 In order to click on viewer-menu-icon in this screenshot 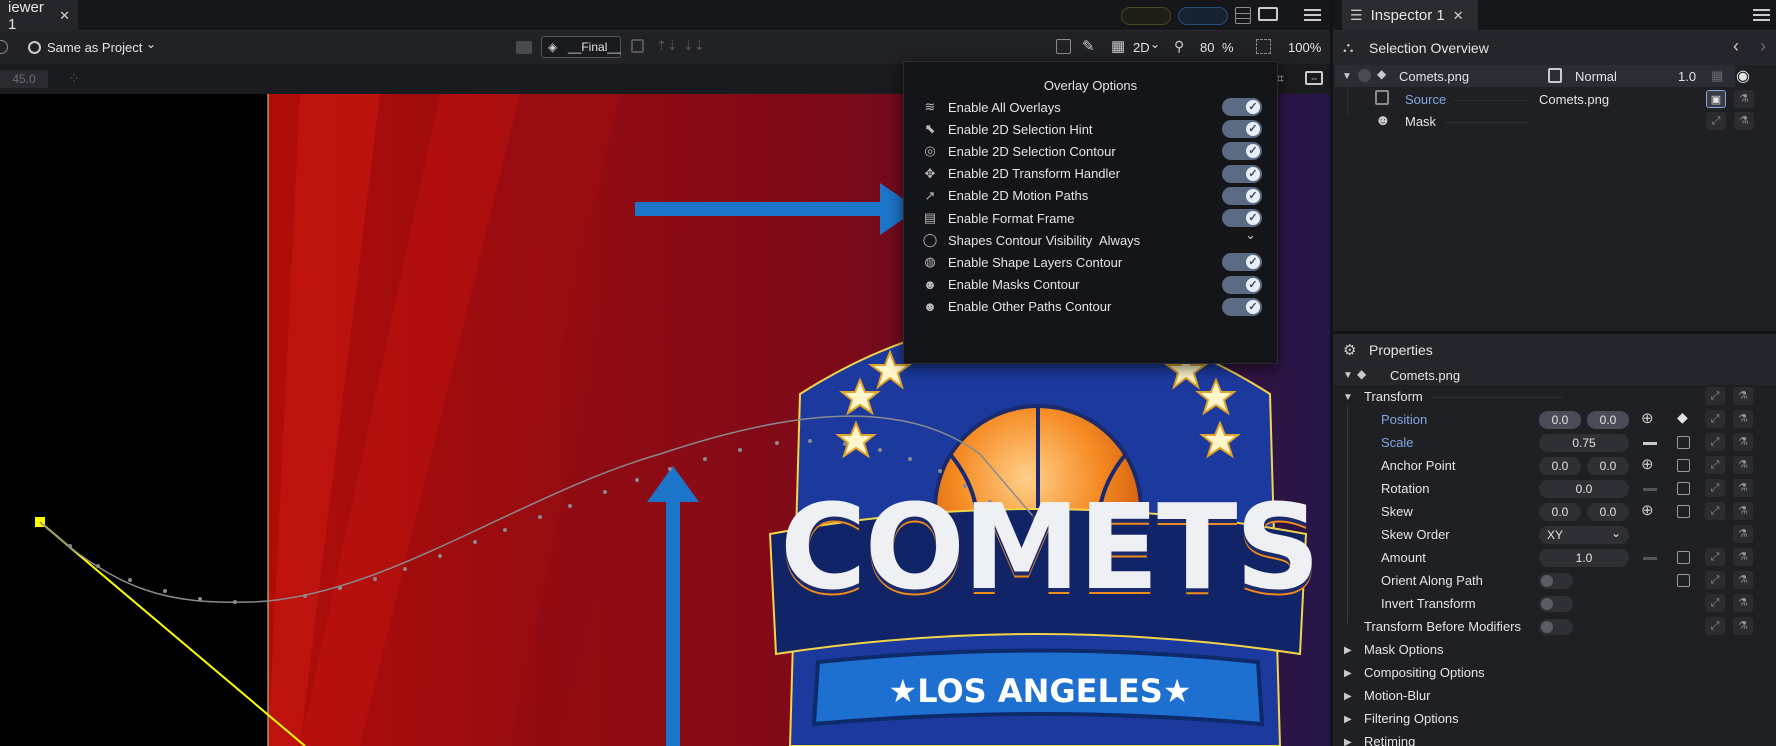, I will do `click(1312, 15)`.